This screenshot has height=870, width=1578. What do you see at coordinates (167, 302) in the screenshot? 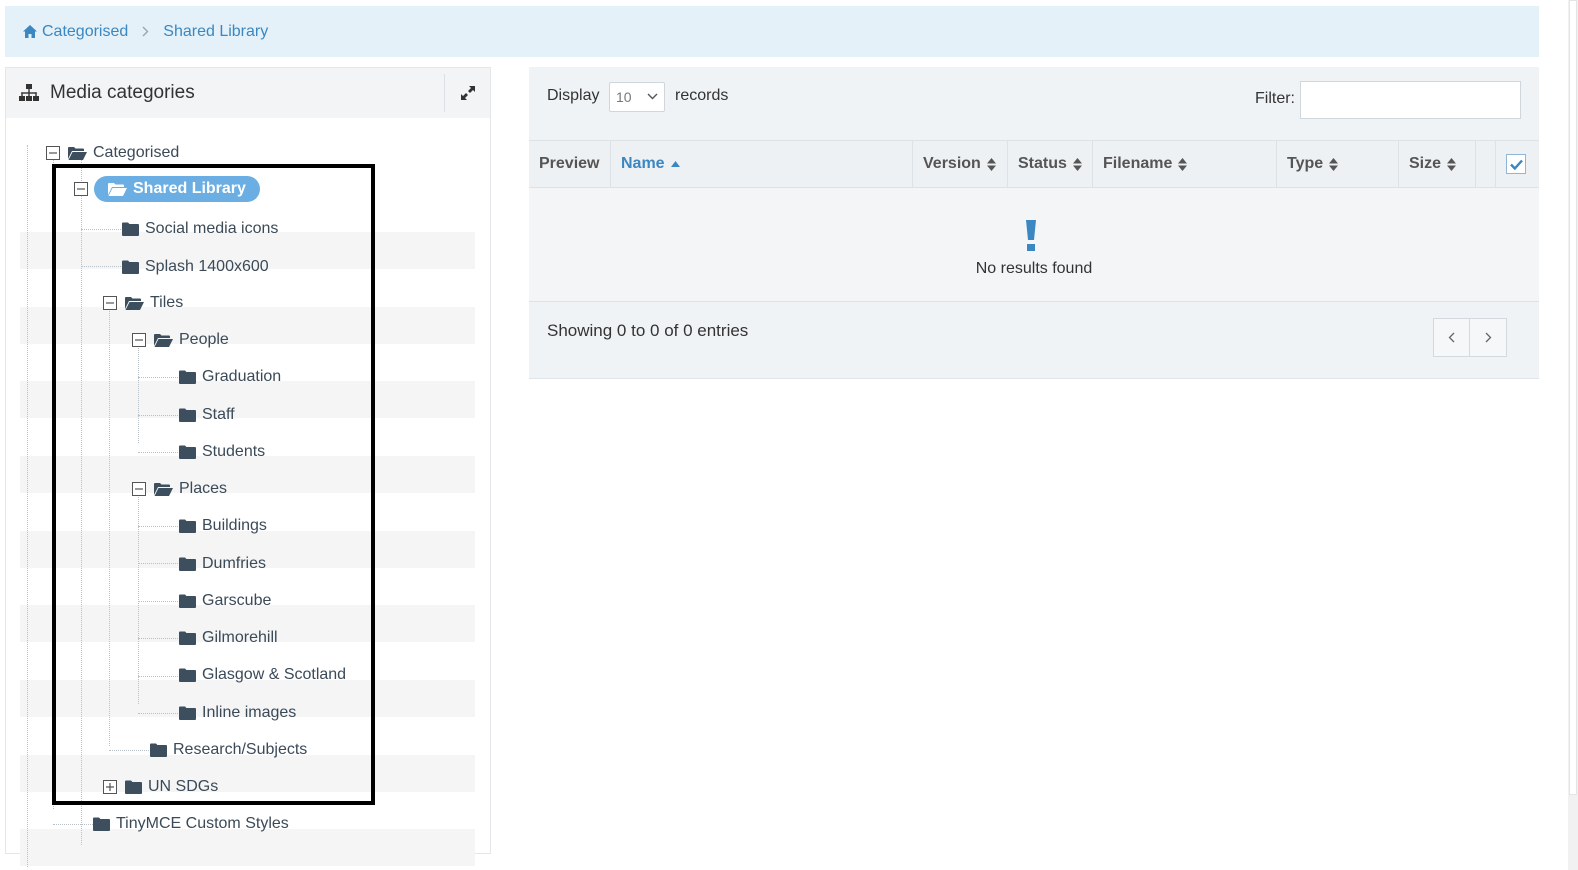
I see `tree-node-label: Tiles` at bounding box center [167, 302].